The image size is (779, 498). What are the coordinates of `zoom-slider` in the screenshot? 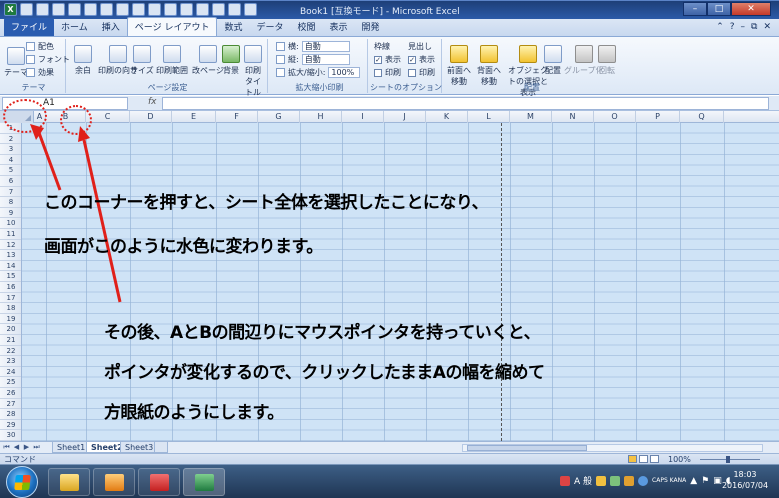 It's located at (730, 459).